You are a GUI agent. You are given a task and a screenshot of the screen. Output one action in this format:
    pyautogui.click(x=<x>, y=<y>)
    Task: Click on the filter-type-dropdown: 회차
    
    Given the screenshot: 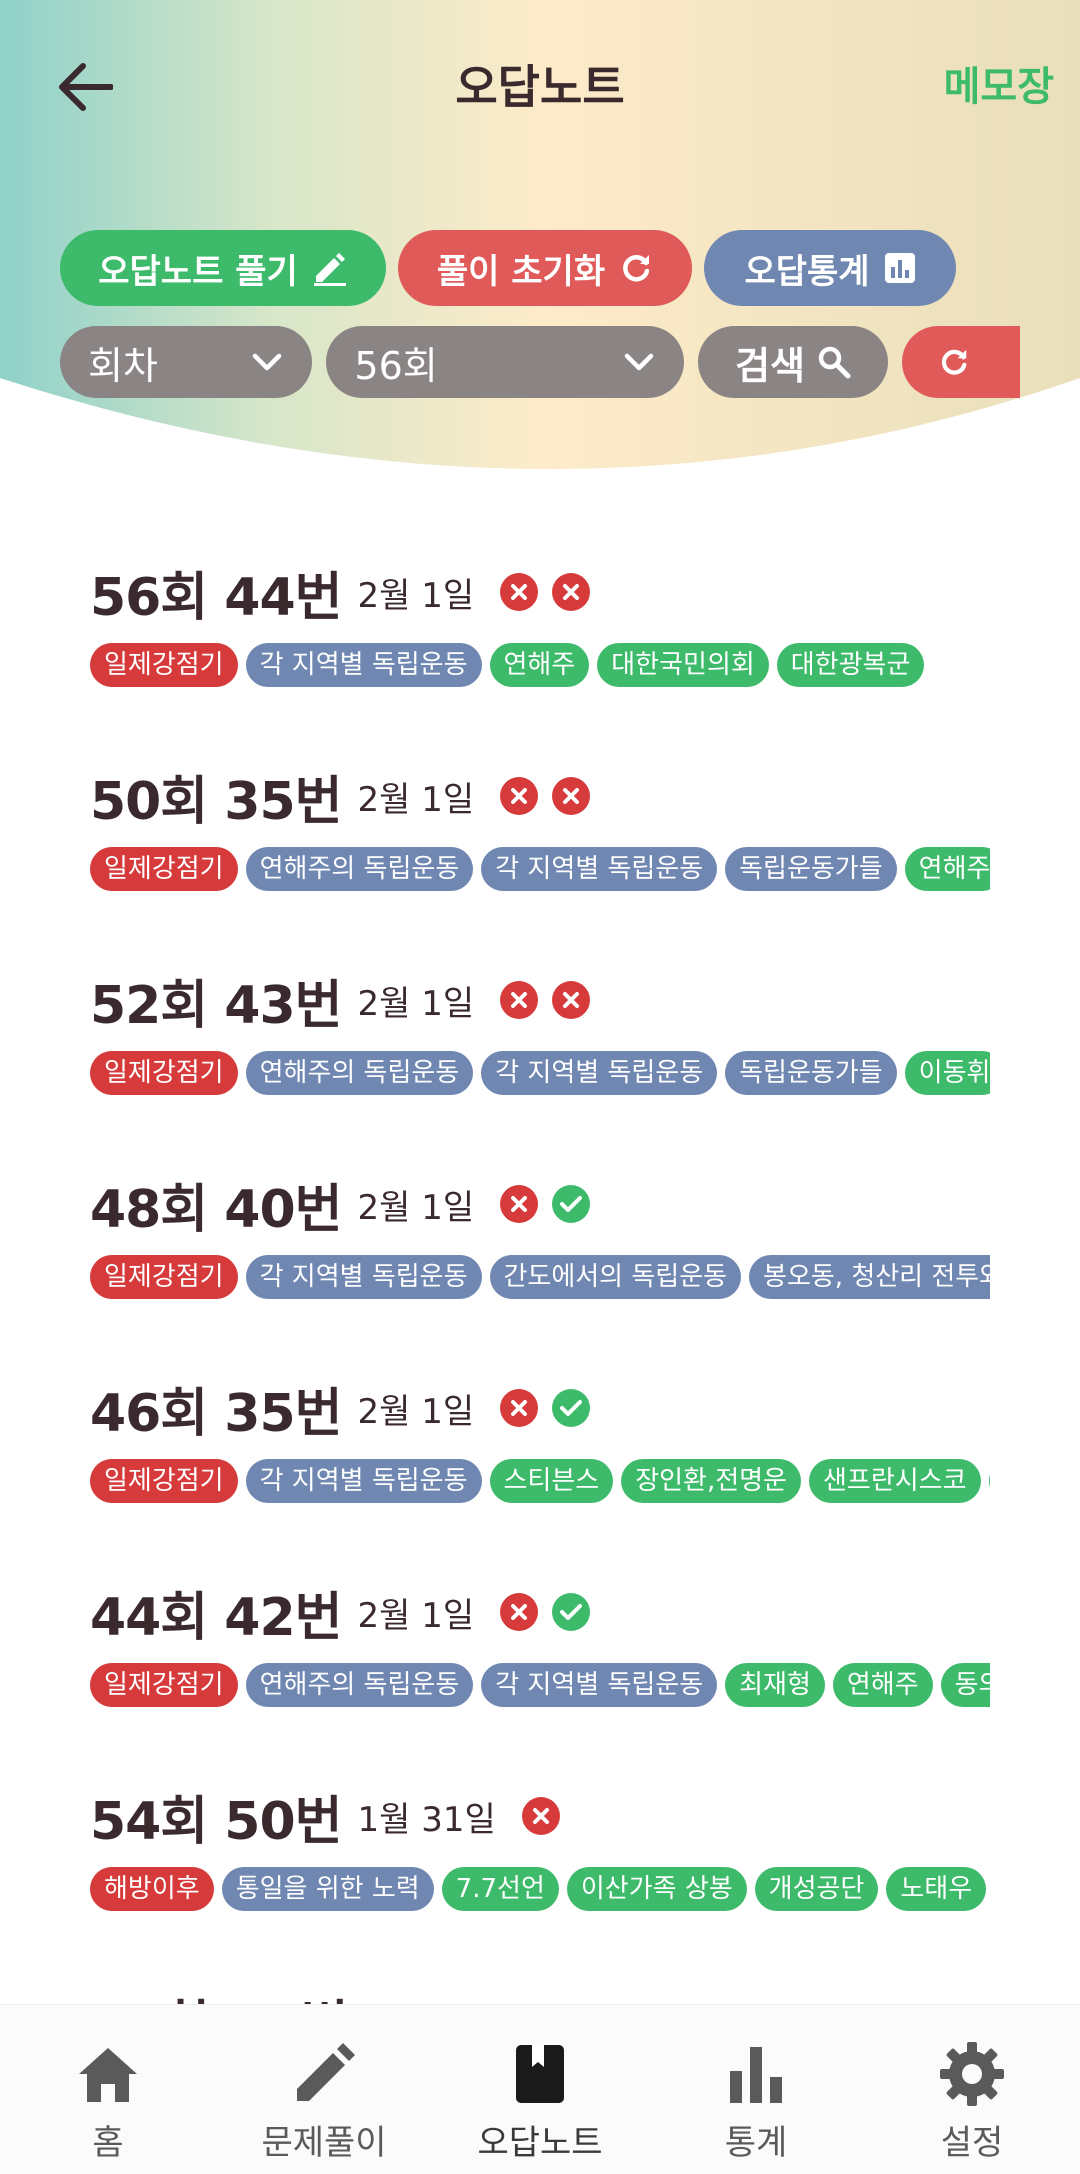 What is the action you would take?
    pyautogui.click(x=186, y=362)
    